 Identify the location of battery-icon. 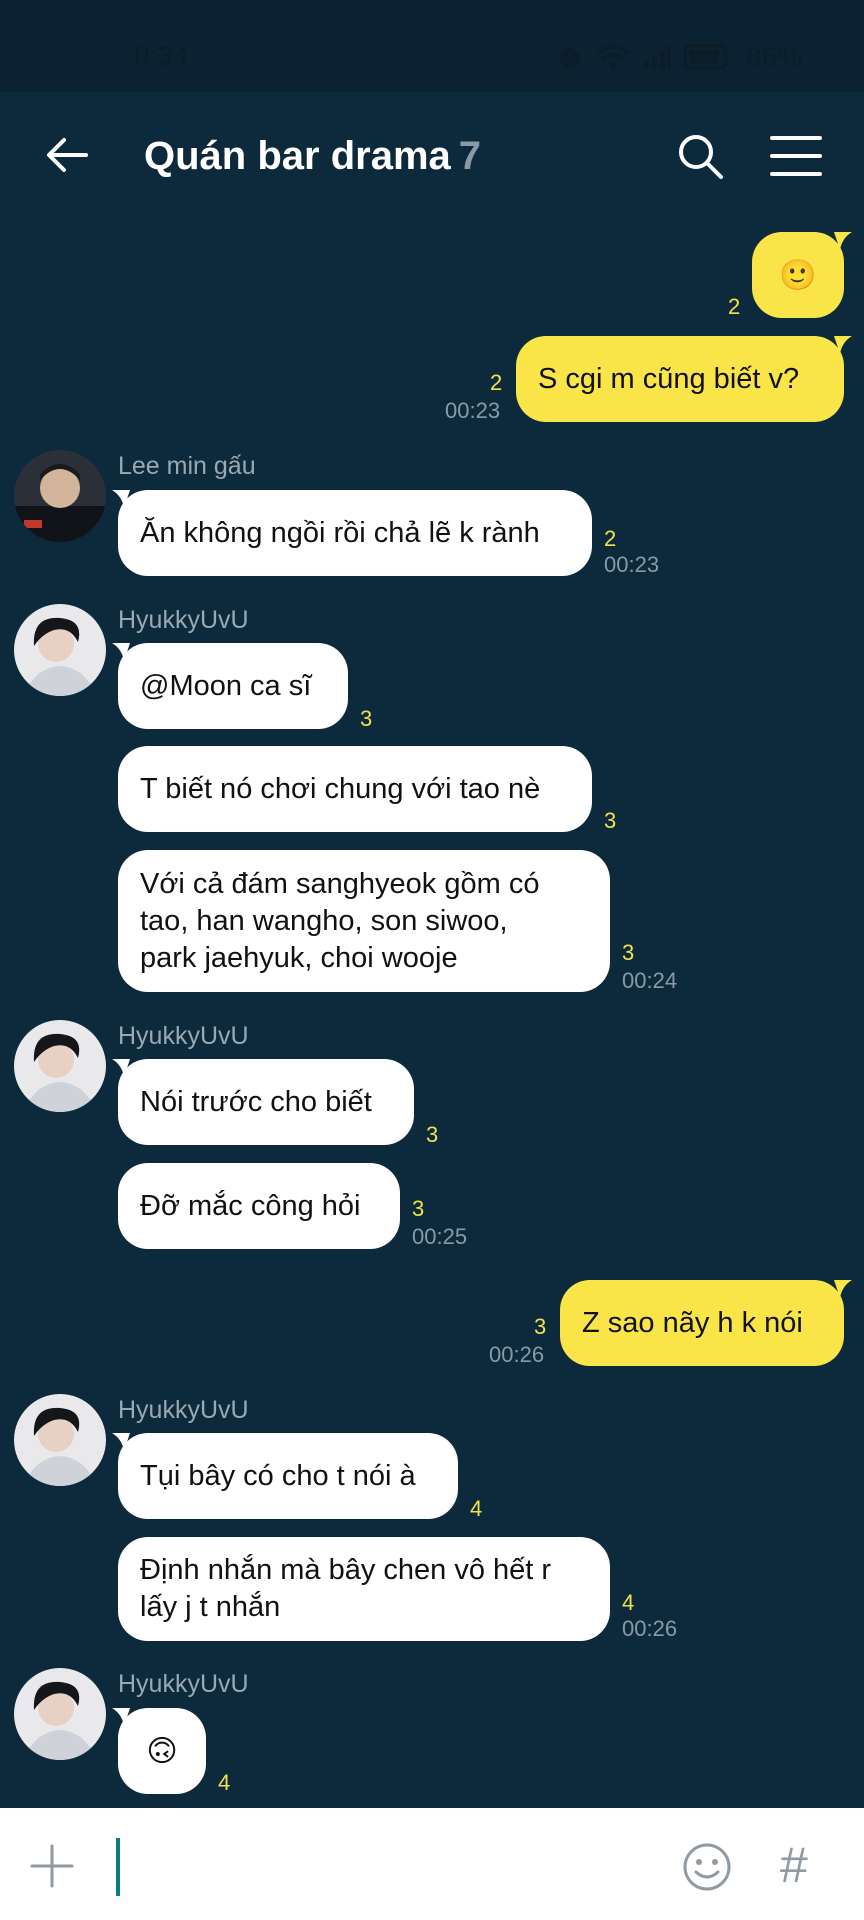
(706, 57).